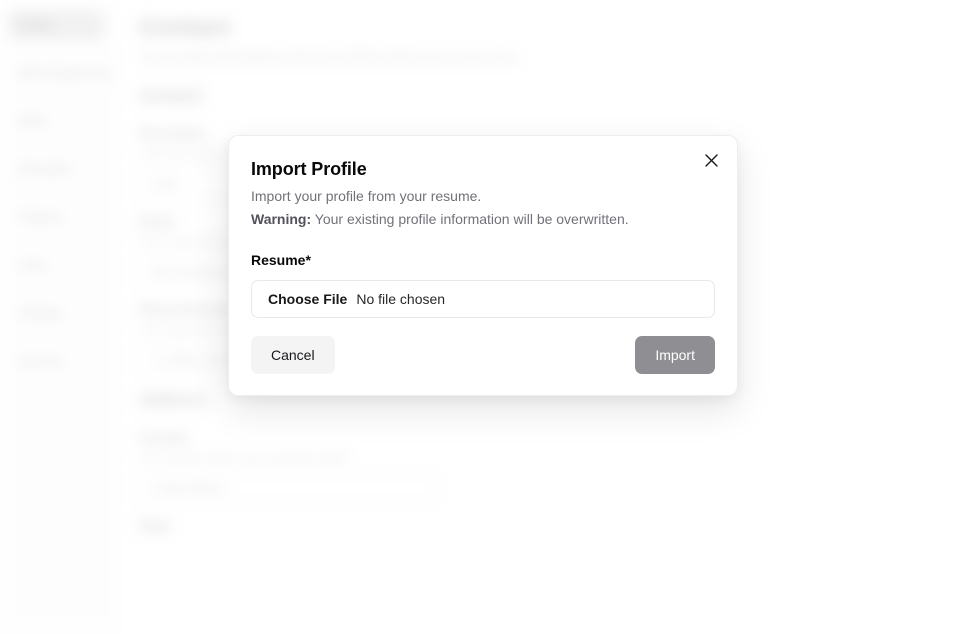  I want to click on dialog-description: Import your profile from your resume., so click(366, 196).